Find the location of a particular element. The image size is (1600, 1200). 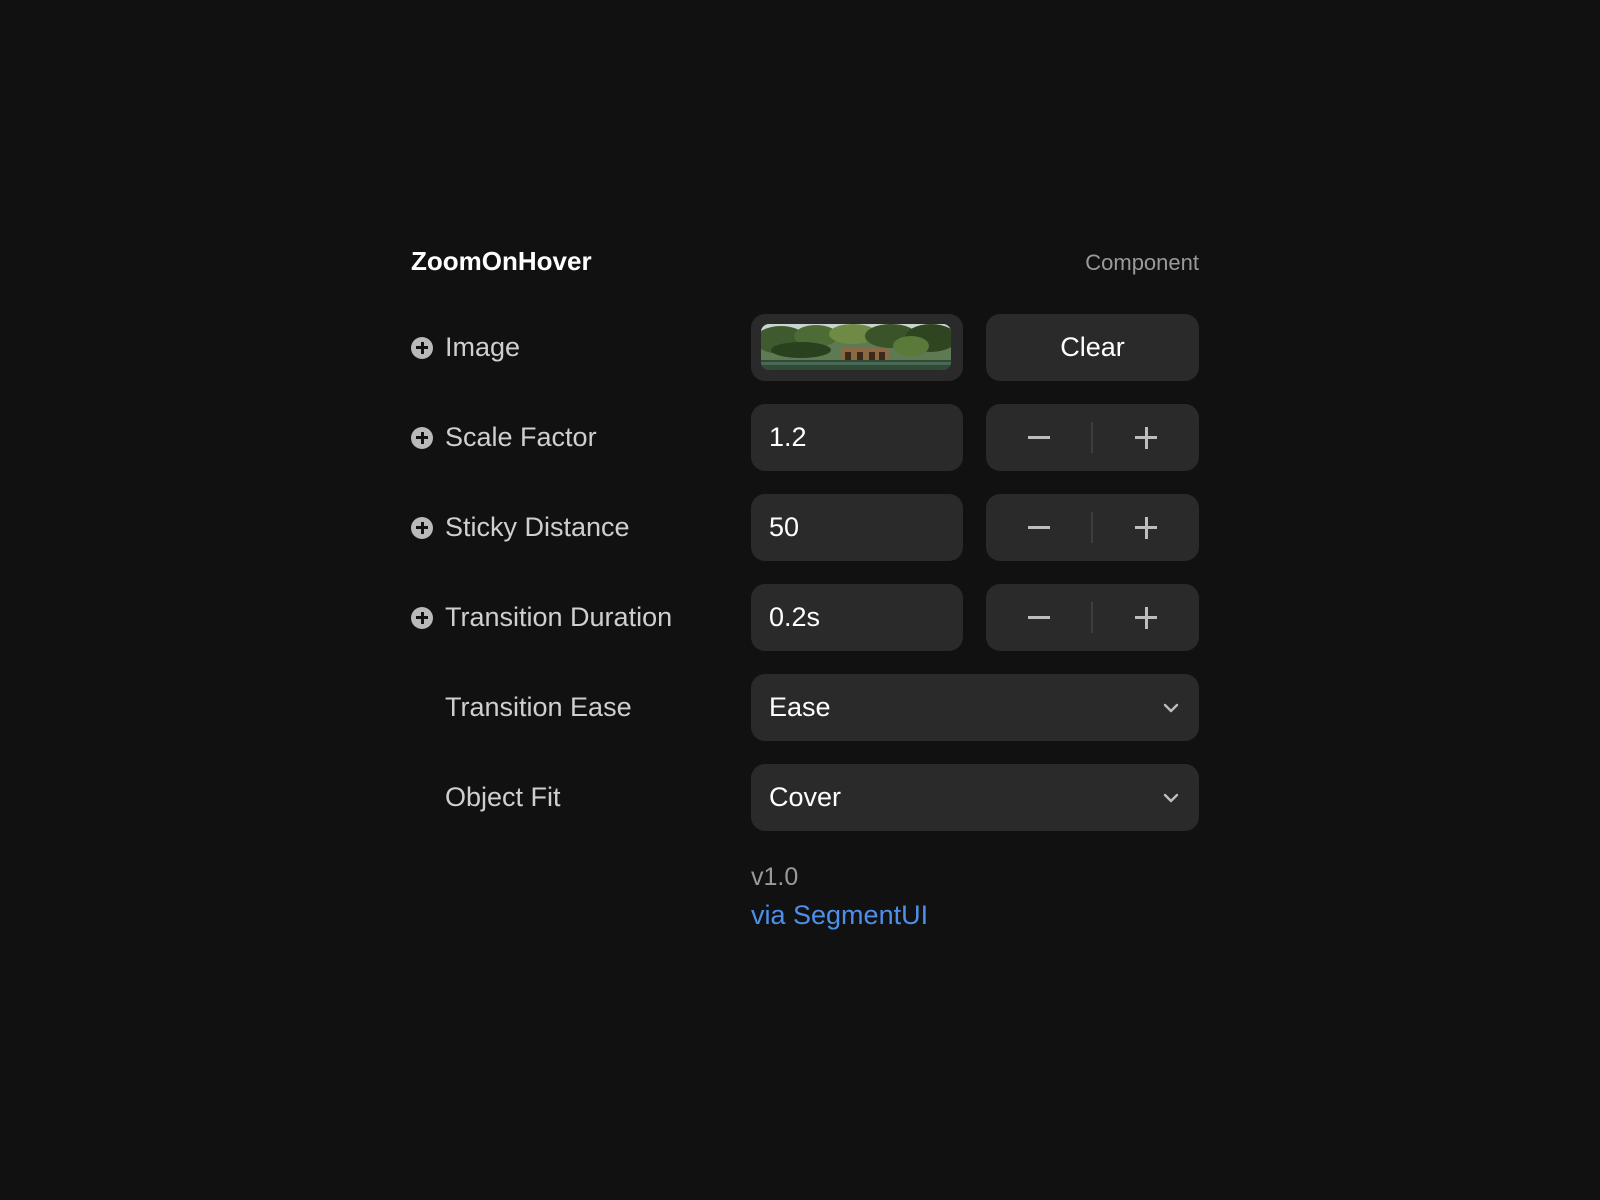

transition-duration-input: 0.2s is located at coordinates (857, 617).